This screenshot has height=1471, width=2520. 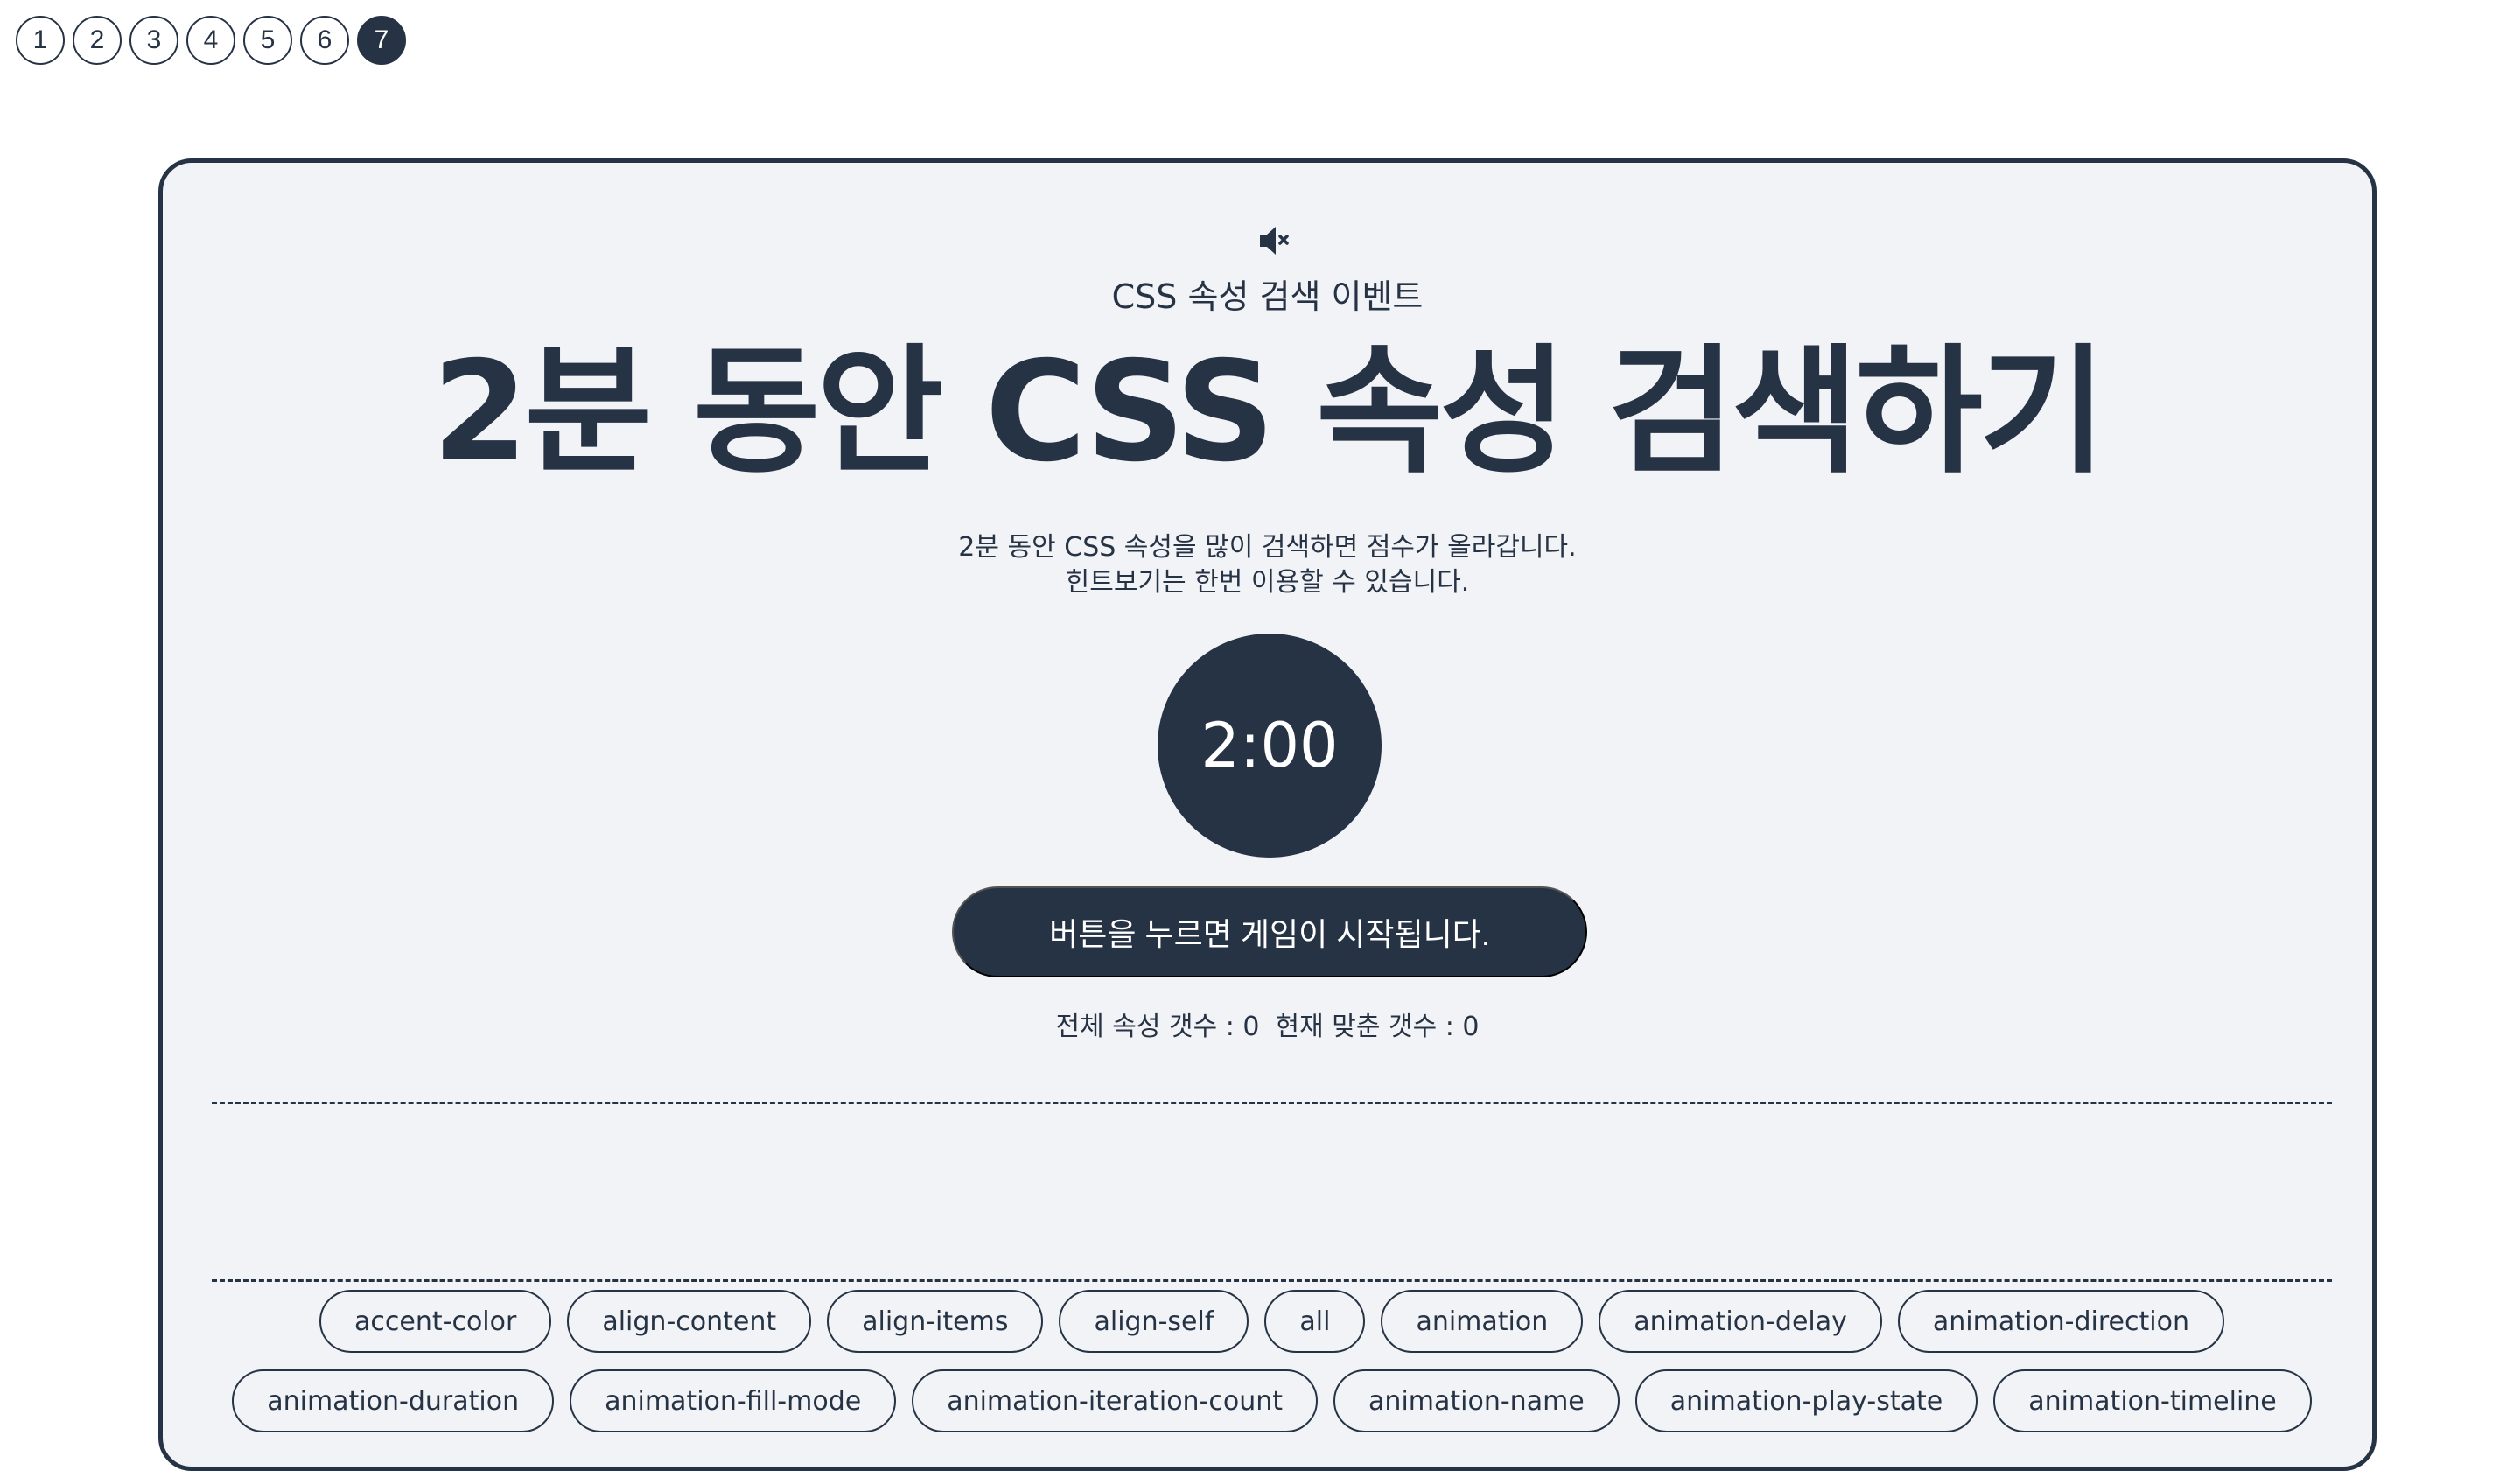 I want to click on description-line-2: 힌트보기는 한번 이용할 수 있습니다., so click(x=1267, y=582).